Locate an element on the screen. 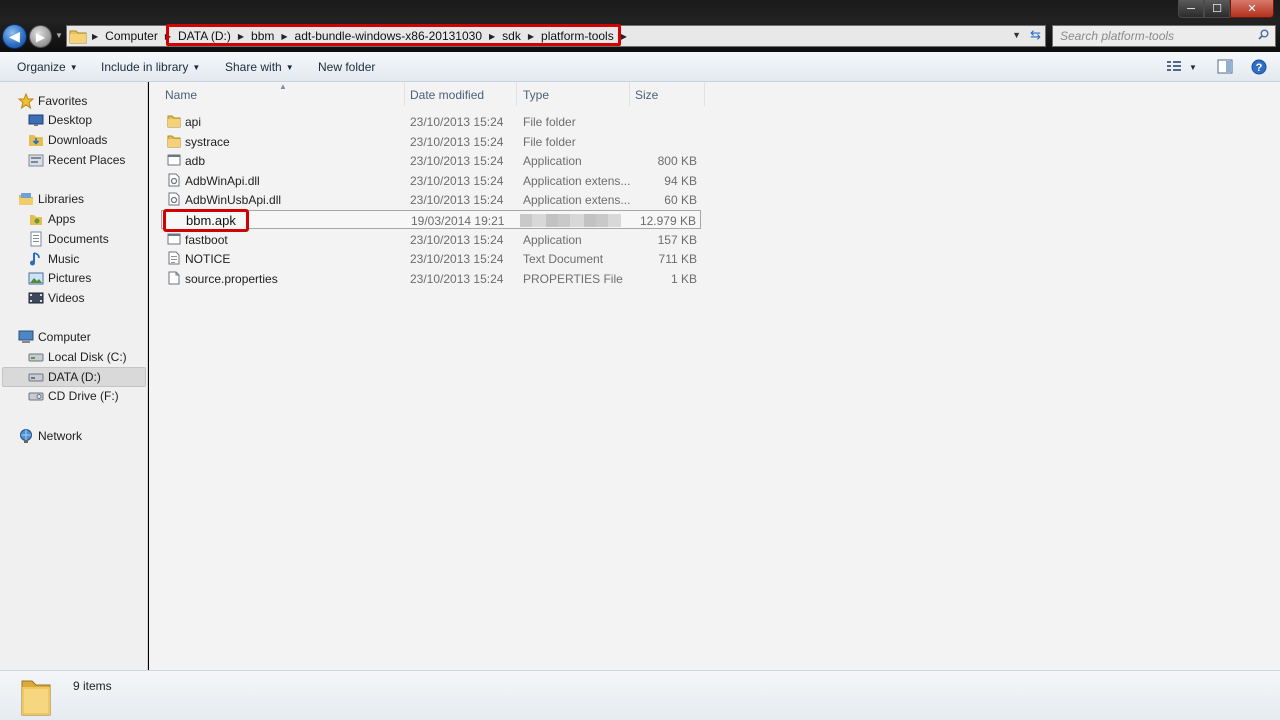  column-header-type: Type is located at coordinates (536, 95).